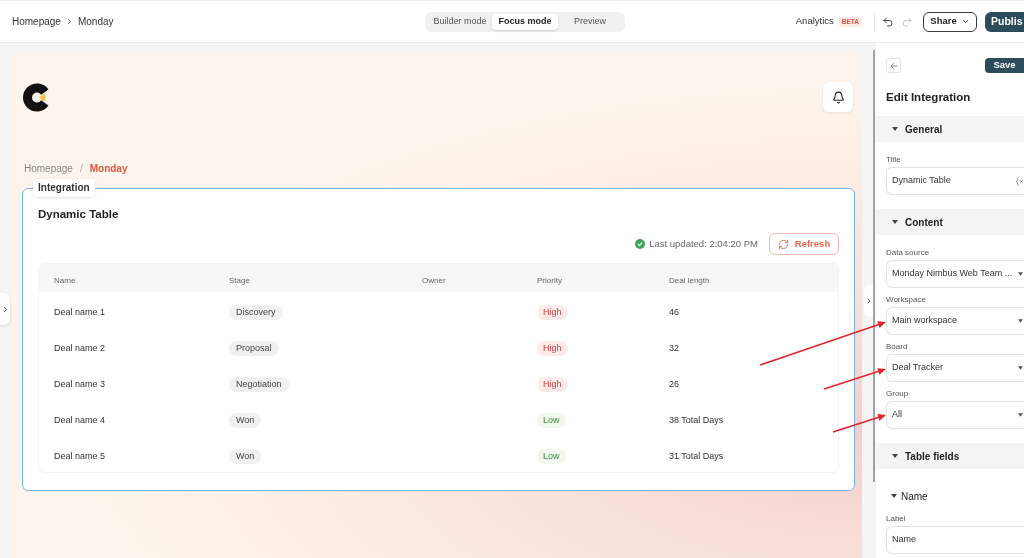 This screenshot has height=558, width=1024. What do you see at coordinates (79, 214) in the screenshot?
I see `card-title: Dynamic Table` at bounding box center [79, 214].